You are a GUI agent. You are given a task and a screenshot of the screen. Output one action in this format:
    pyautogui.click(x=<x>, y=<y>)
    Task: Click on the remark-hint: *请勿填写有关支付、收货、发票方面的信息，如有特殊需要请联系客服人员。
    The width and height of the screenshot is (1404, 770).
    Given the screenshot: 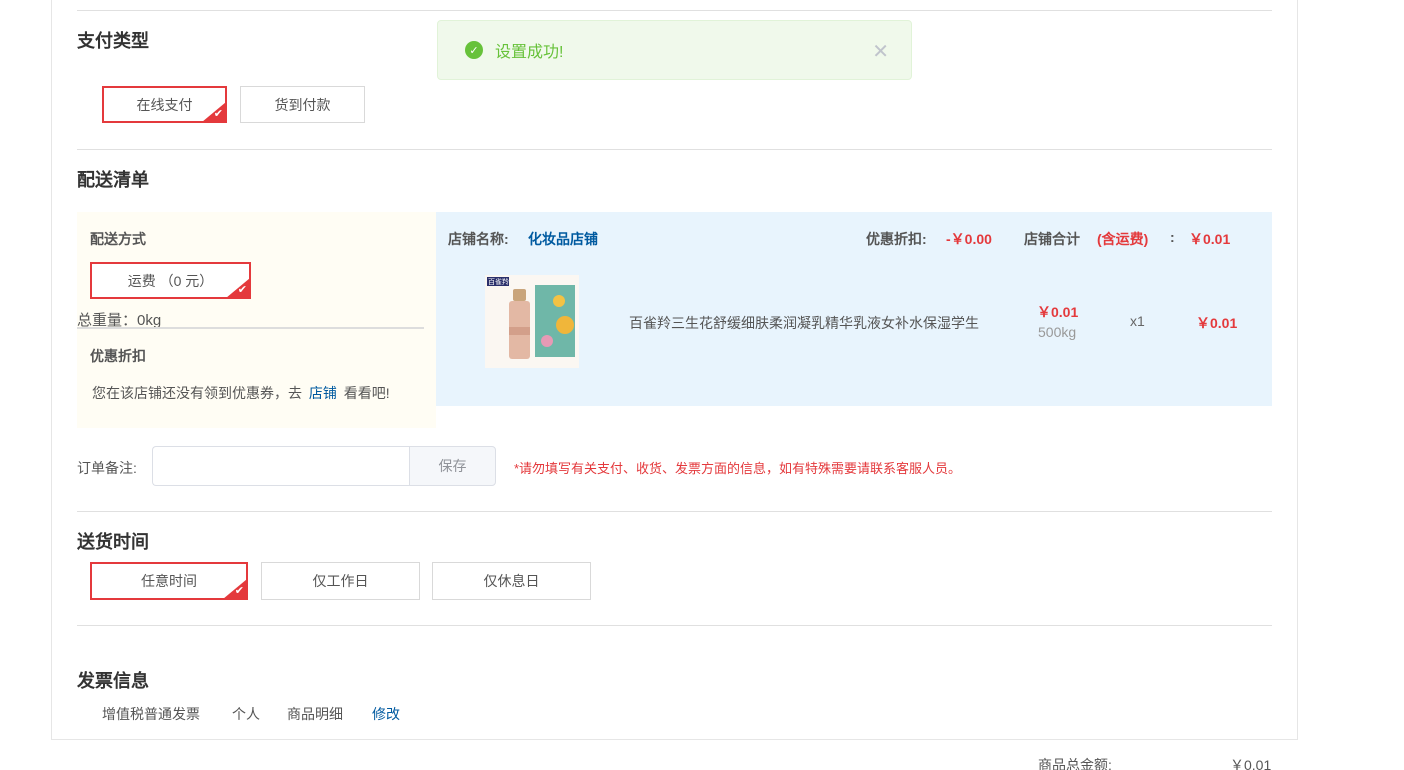 What is the action you would take?
    pyautogui.click(x=738, y=468)
    